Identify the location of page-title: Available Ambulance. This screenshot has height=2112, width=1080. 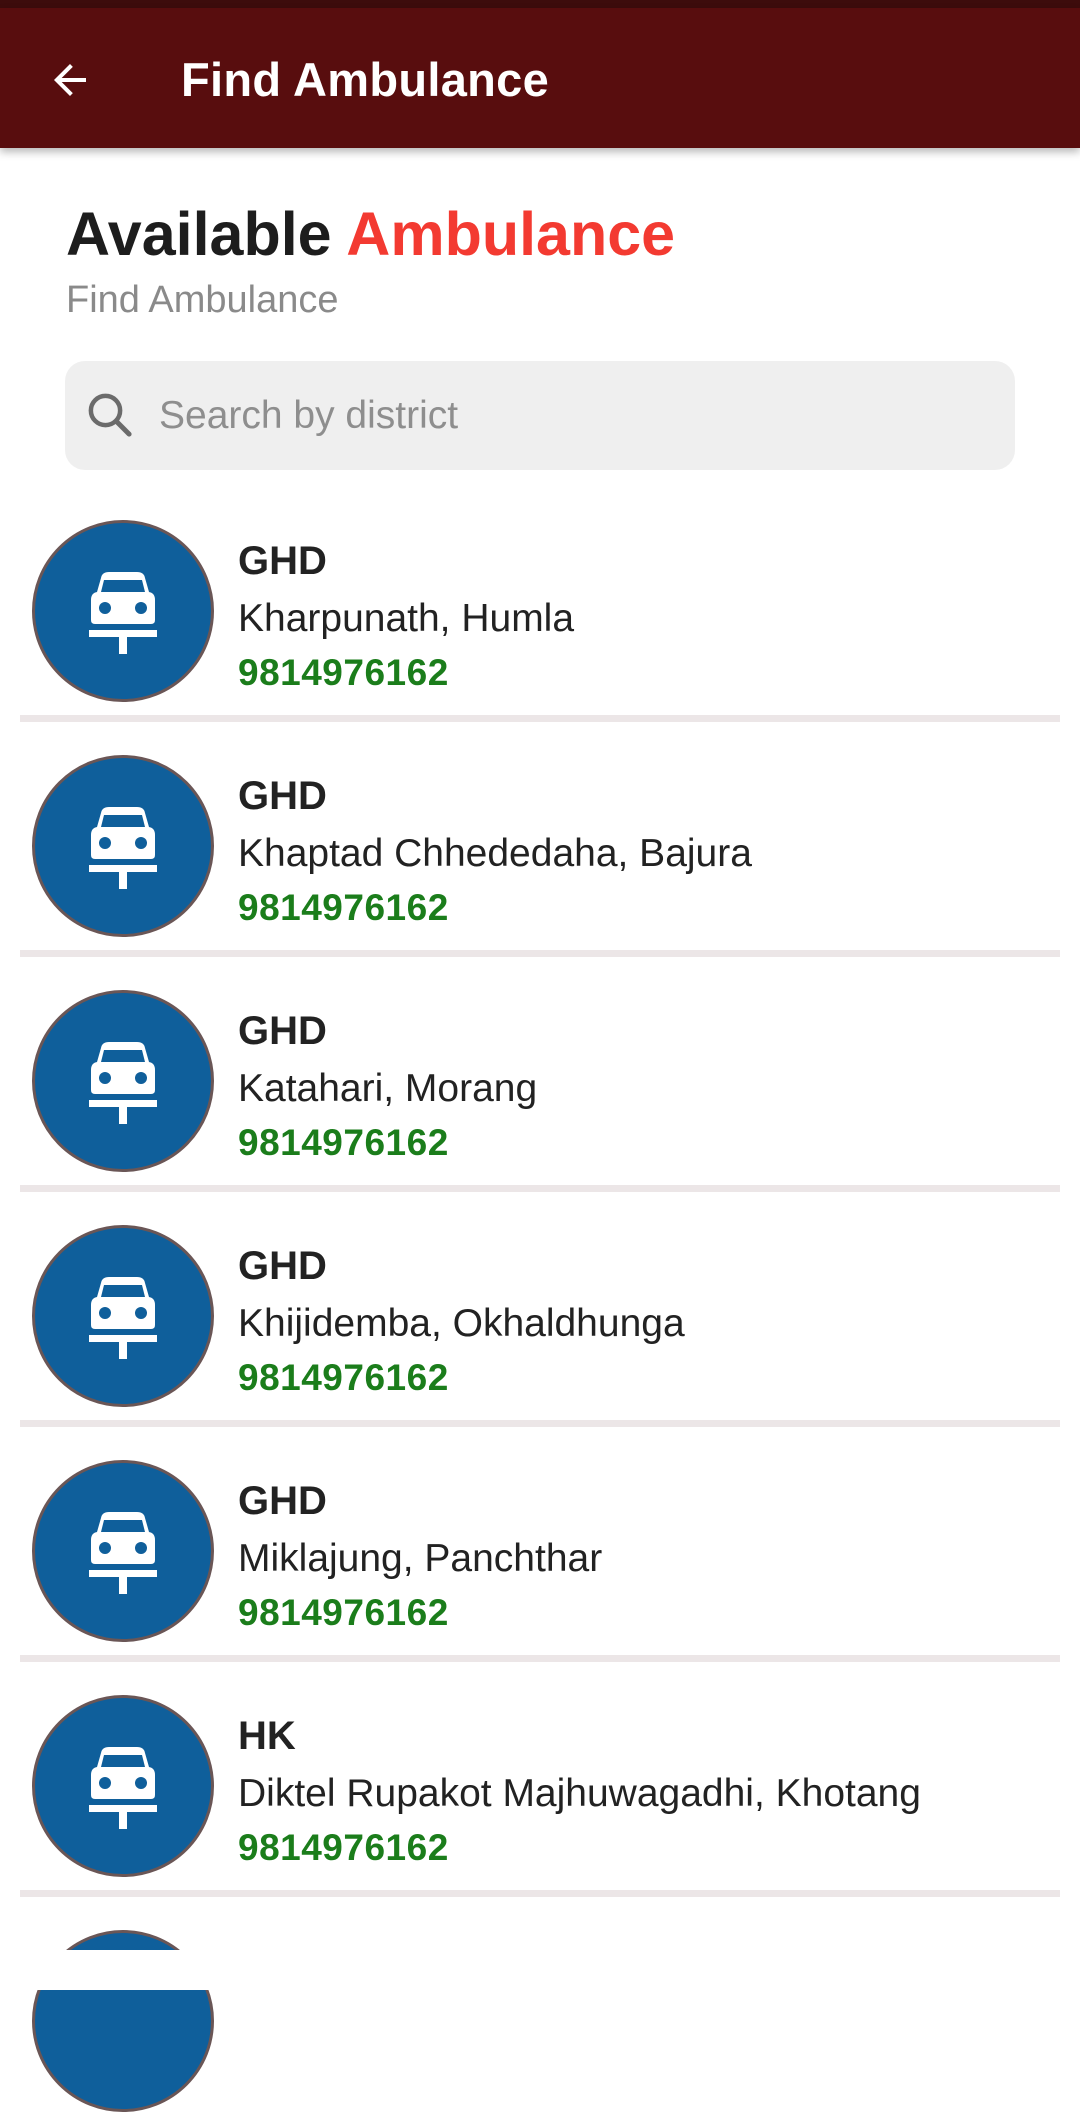
(370, 234).